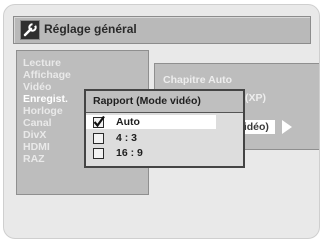 The width and height of the screenshot is (322, 242). What do you see at coordinates (45, 99) in the screenshot?
I see `menu-item-enregist: Enregist.` at bounding box center [45, 99].